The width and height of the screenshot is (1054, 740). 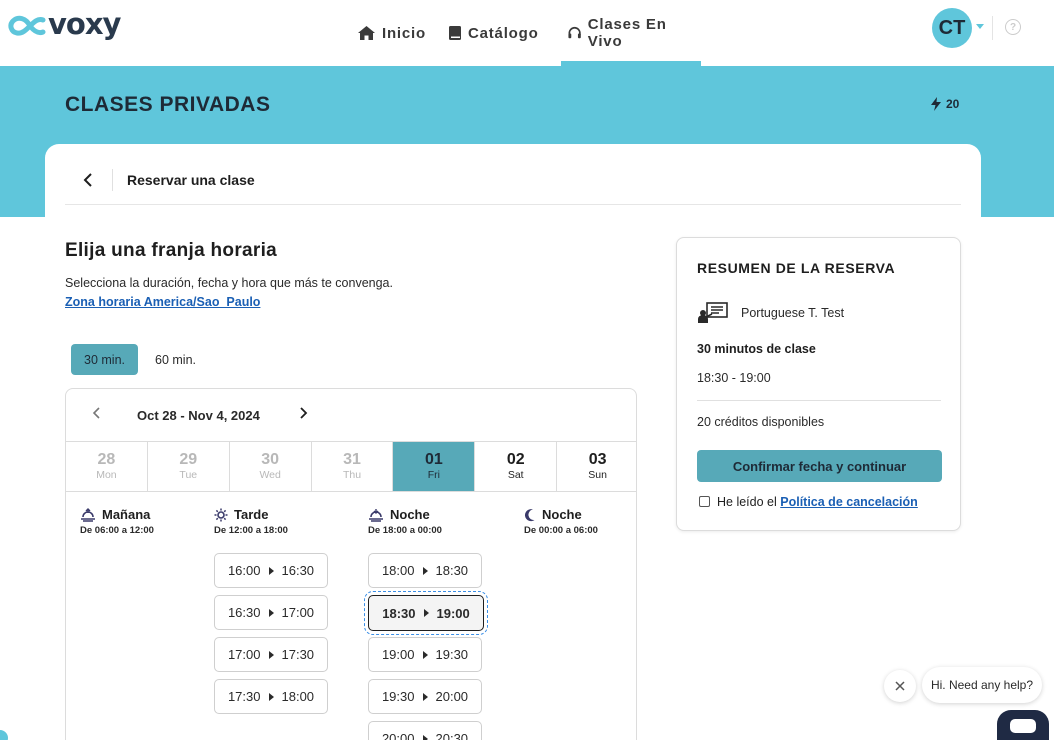 What do you see at coordinates (561, 521) in the screenshot?
I see `period-night: Noche De 00:00 a 06:00` at bounding box center [561, 521].